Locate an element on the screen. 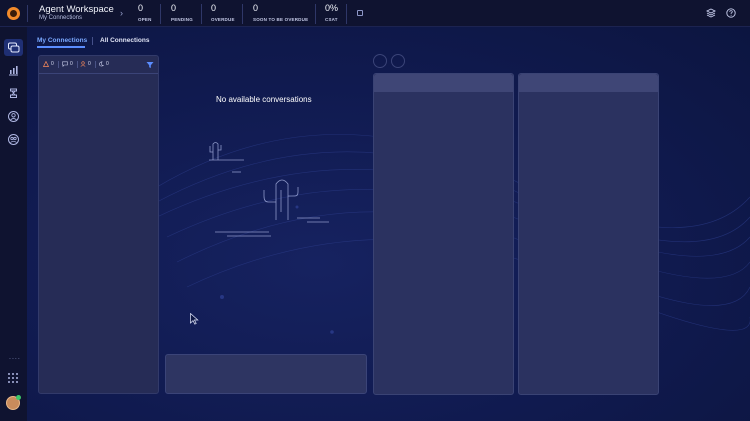  compose-box is located at coordinates (266, 374).